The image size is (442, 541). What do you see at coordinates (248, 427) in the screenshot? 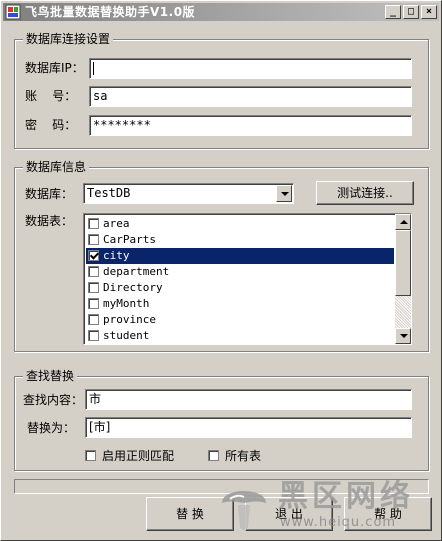
I see `replace-input: [市]` at bounding box center [248, 427].